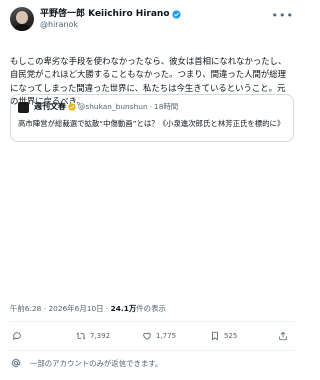 The image size is (320, 380). I want to click on bookmark-count: 525, so click(231, 336).